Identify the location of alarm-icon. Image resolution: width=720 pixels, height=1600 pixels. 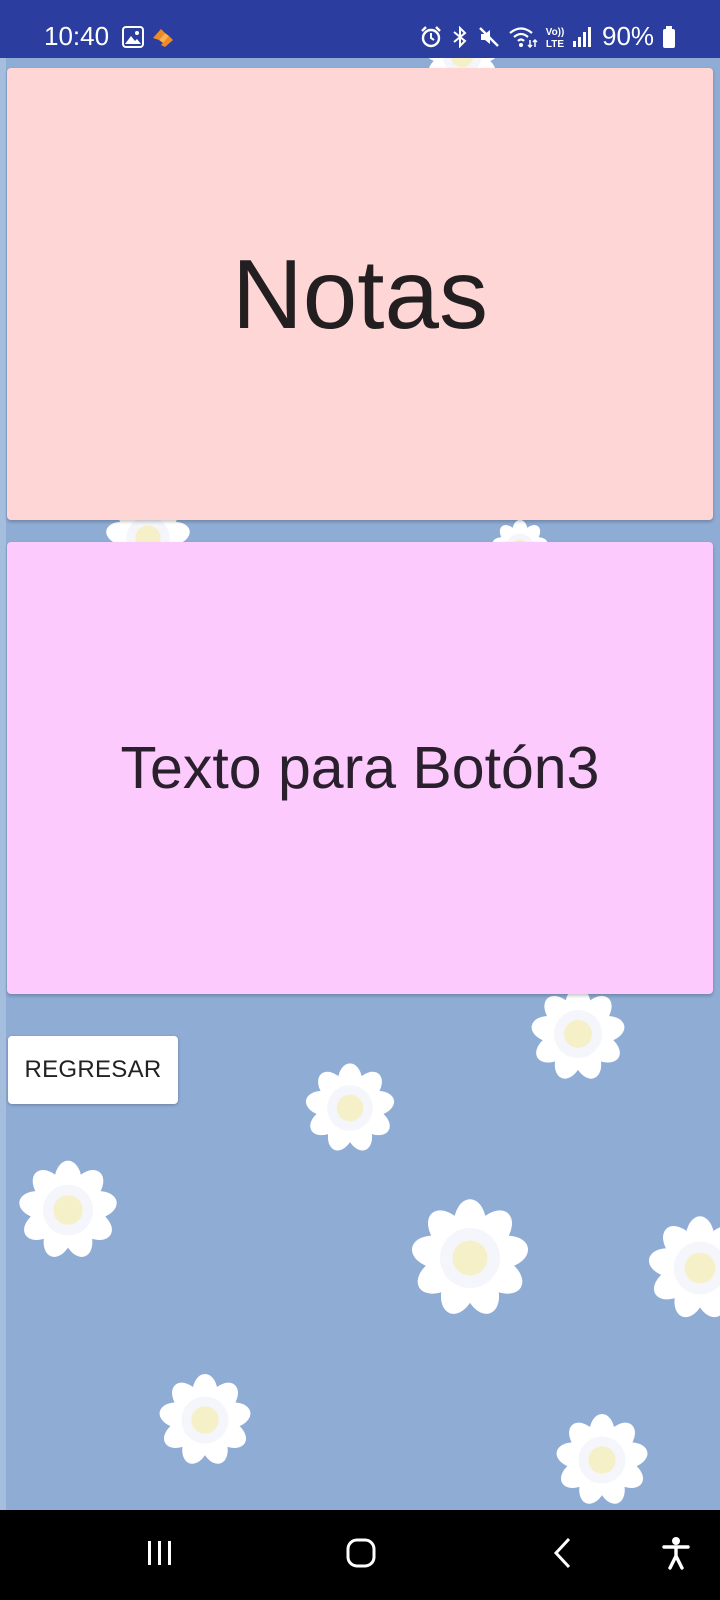
(431, 39).